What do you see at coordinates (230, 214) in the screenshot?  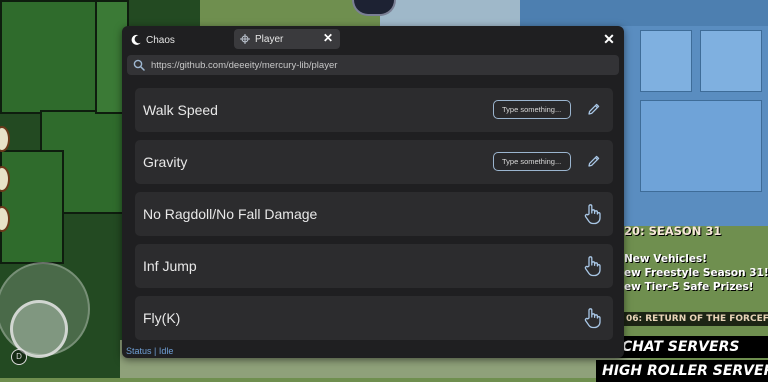 I see `row-label: No Ragdoll/No Fall Damage` at bounding box center [230, 214].